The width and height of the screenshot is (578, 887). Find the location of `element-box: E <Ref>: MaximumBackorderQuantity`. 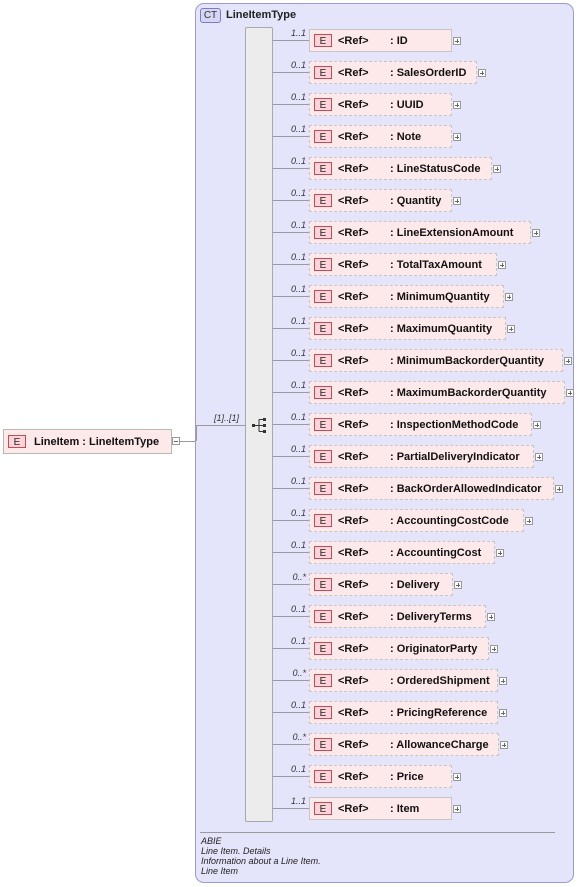

element-box: E <Ref>: MaximumBackorderQuantity is located at coordinates (437, 392).